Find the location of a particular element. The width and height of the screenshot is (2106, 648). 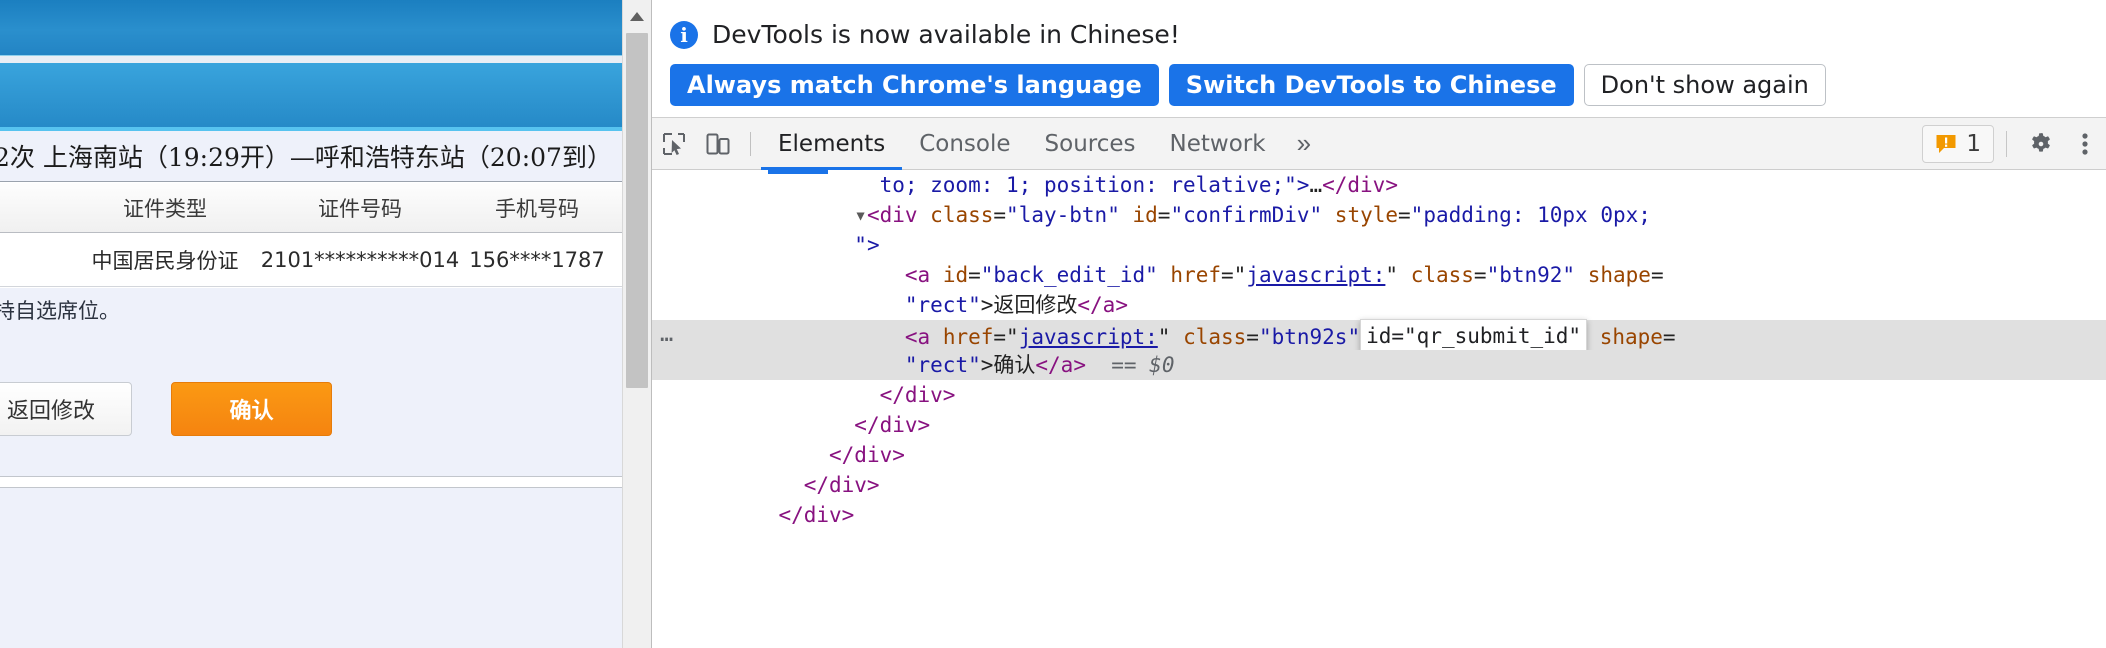

code-token-punct: > is located at coordinates (987, 305).